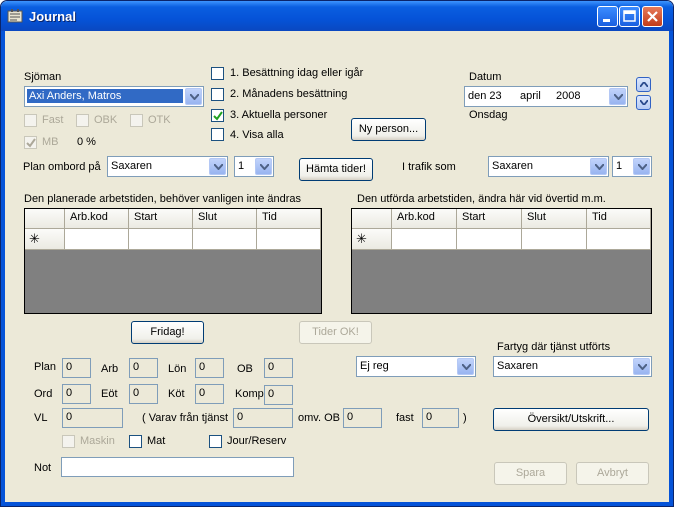 Image resolution: width=674 pixels, height=507 pixels. What do you see at coordinates (489, 219) in the screenshot?
I see `performed-col-start: Start` at bounding box center [489, 219].